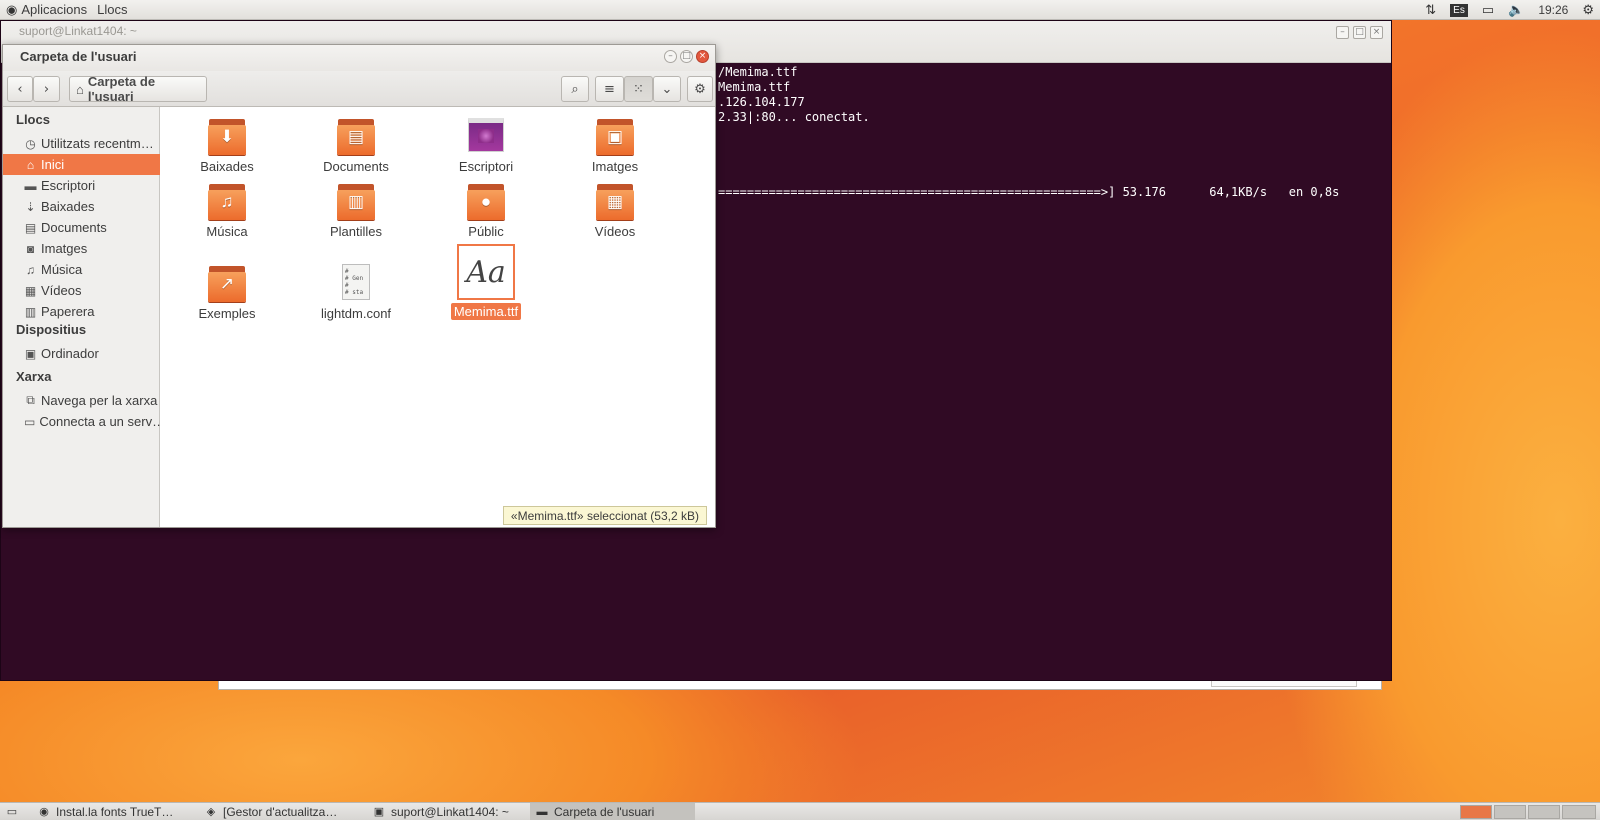 This screenshot has width=1600, height=820. I want to click on desktop-folder-icon, so click(486, 136).